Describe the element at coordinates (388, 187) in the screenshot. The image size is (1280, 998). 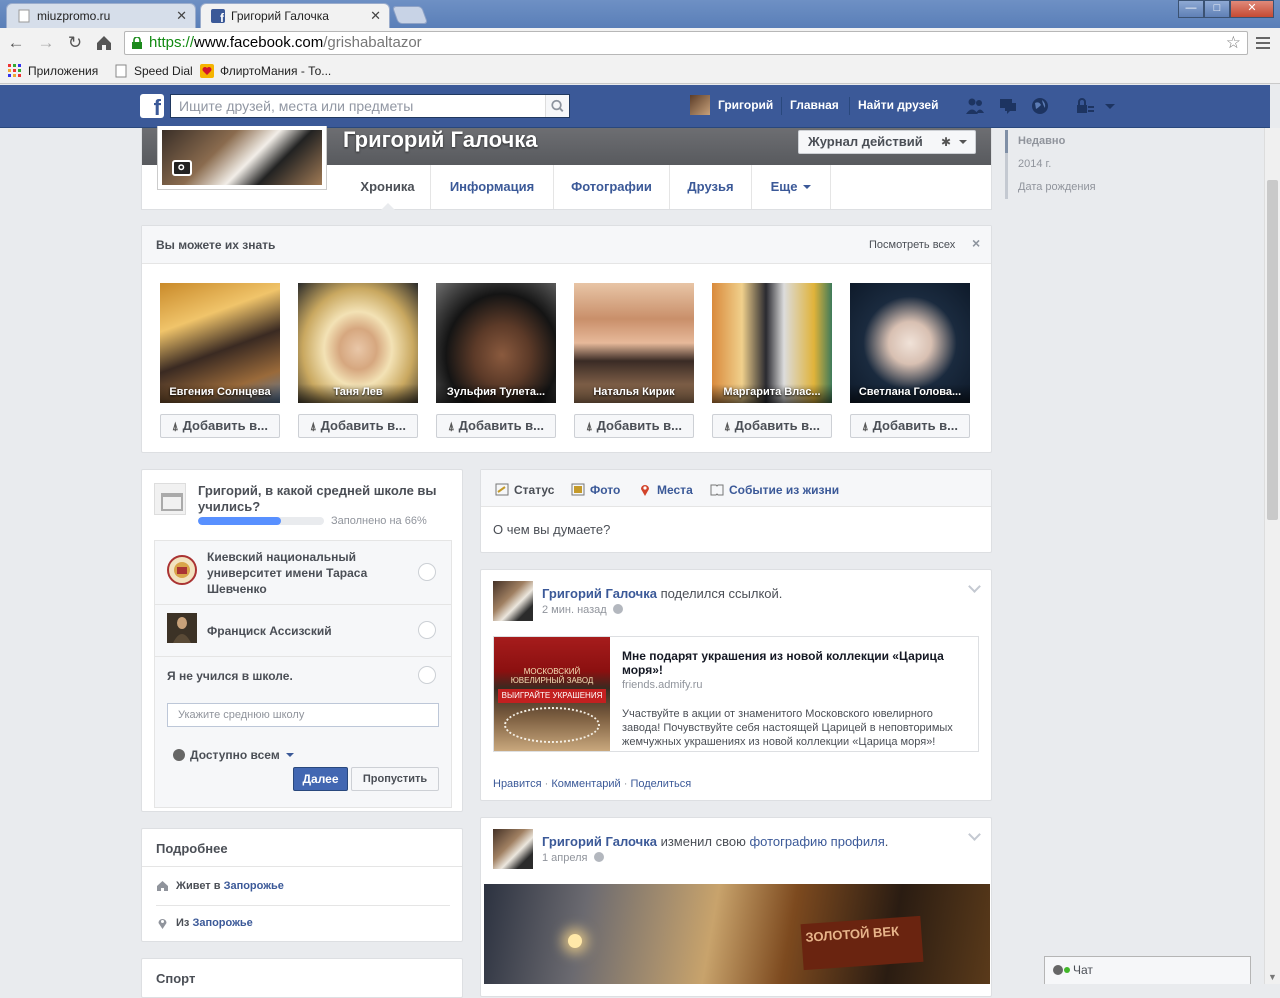
I see `tab-timeline: Хроника` at that location.